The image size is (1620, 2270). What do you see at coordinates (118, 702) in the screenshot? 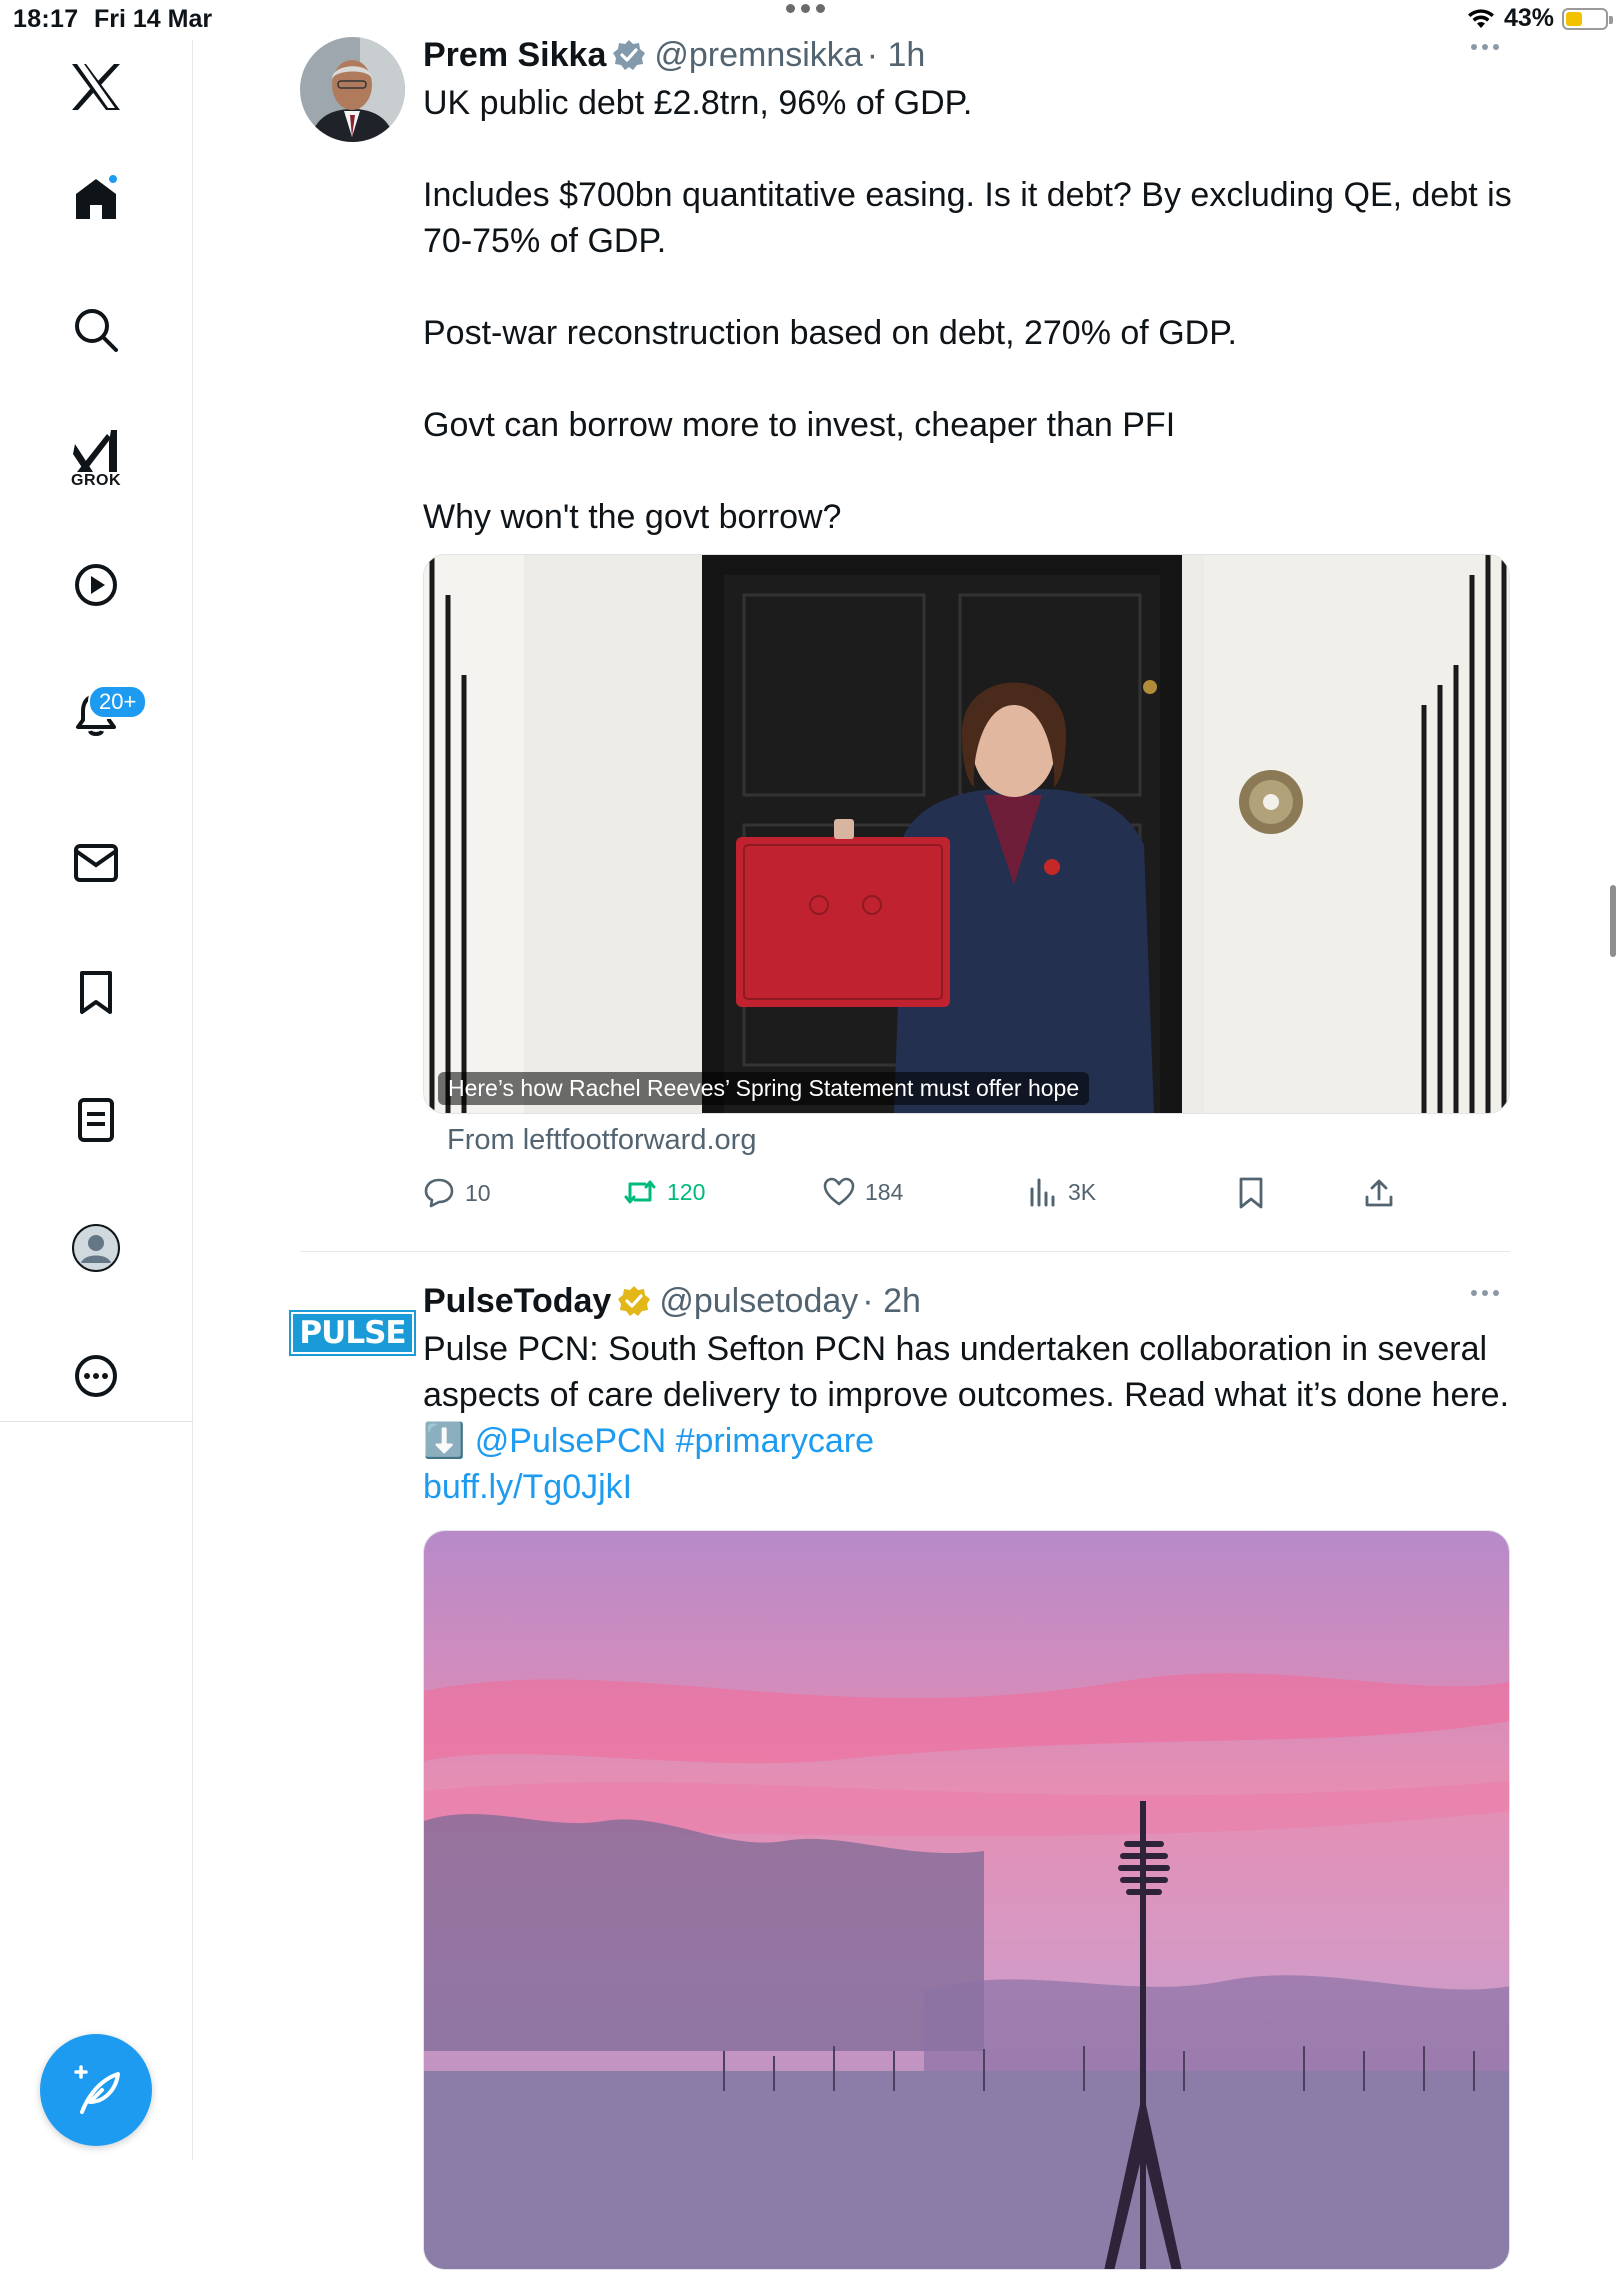
I see `notifications-badge: 20+` at bounding box center [118, 702].